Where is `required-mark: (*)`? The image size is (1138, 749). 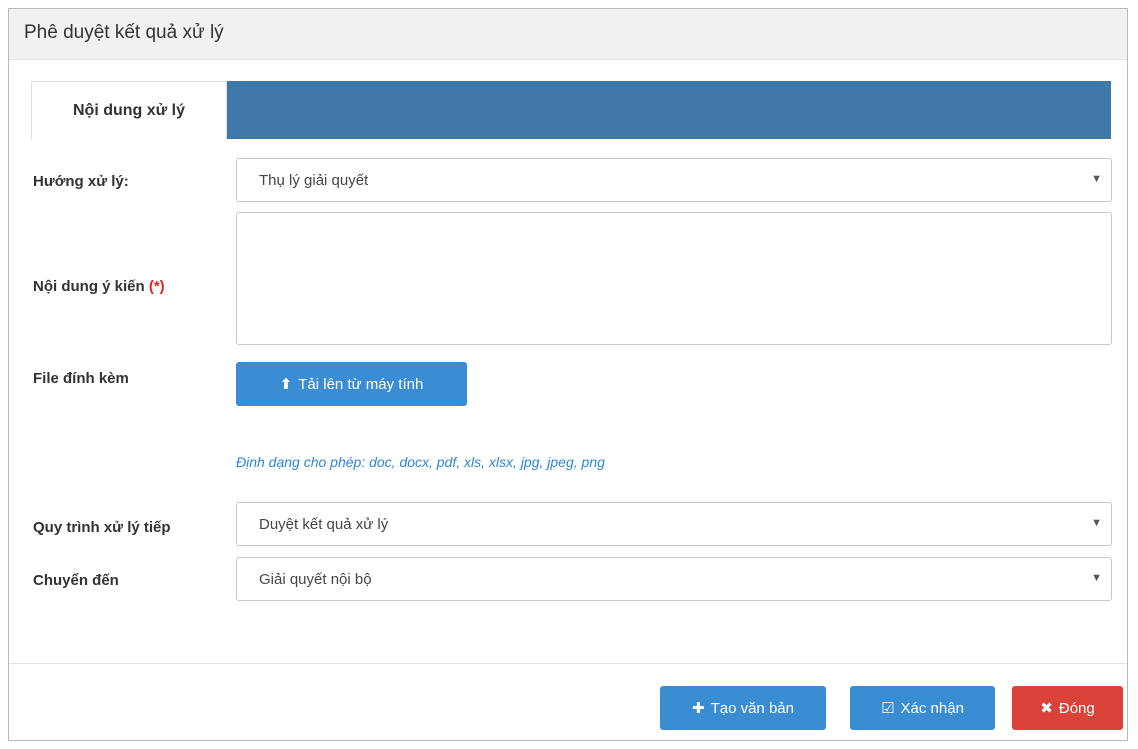
required-mark: (*) is located at coordinates (156, 286).